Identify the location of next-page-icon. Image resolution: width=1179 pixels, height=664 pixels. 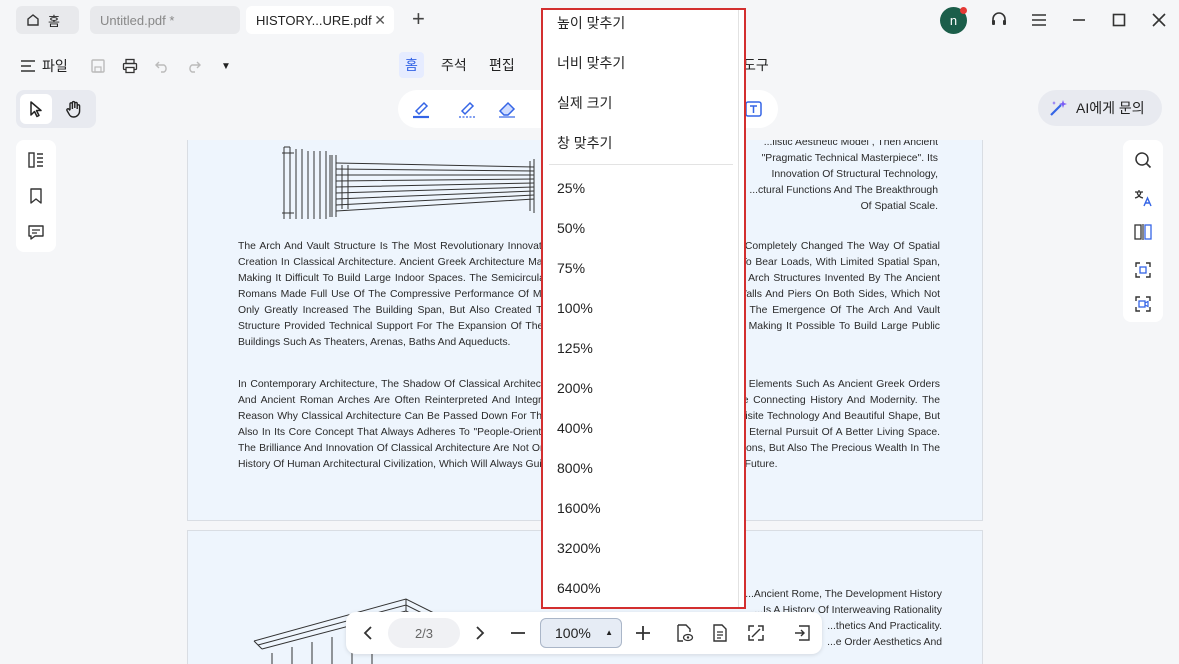
(480, 633).